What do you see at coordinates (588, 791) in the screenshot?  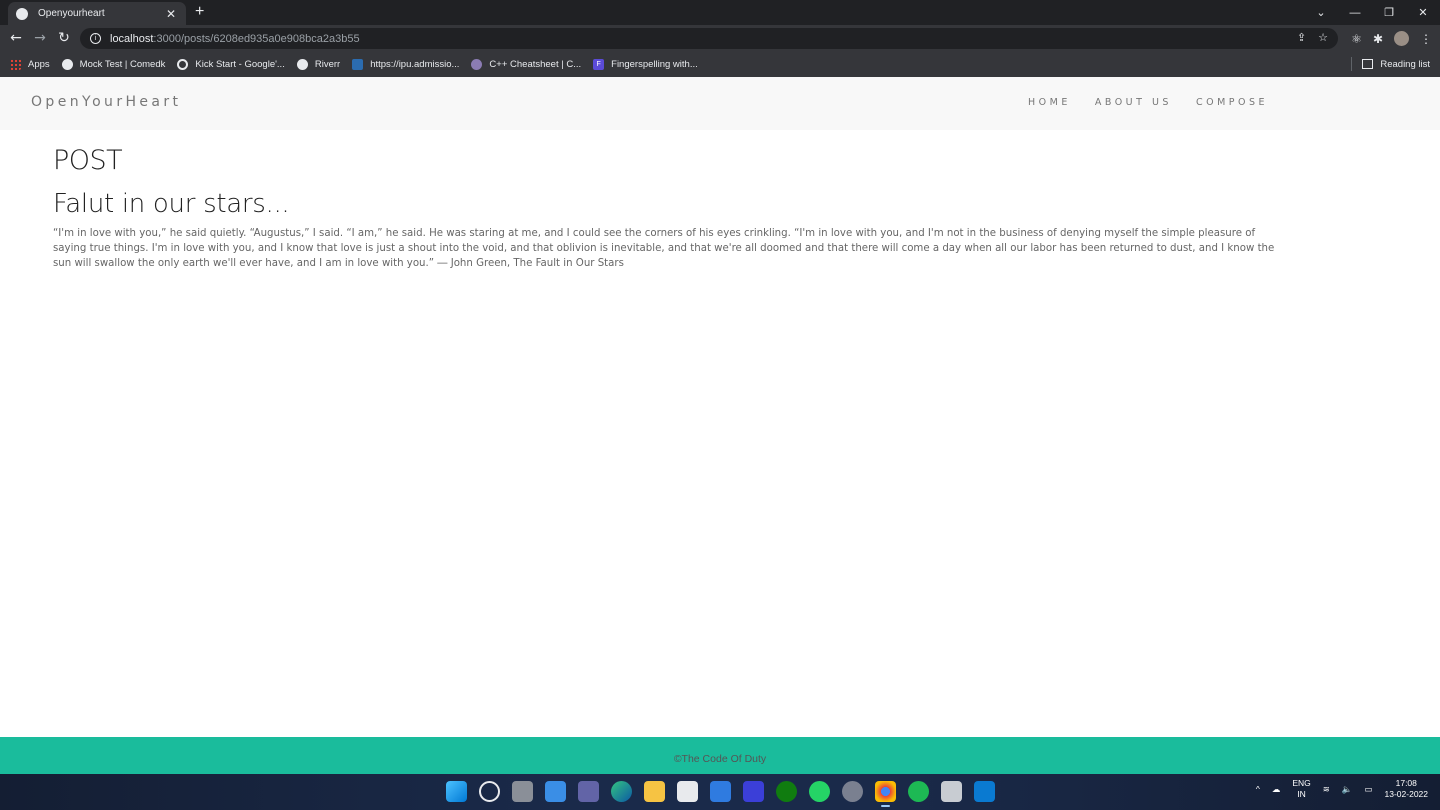 I see `teams-chat-icon` at bounding box center [588, 791].